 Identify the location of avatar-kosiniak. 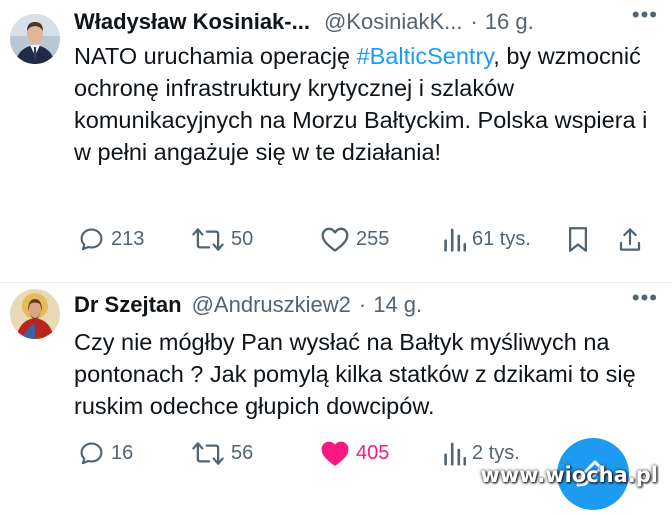
(35, 39).